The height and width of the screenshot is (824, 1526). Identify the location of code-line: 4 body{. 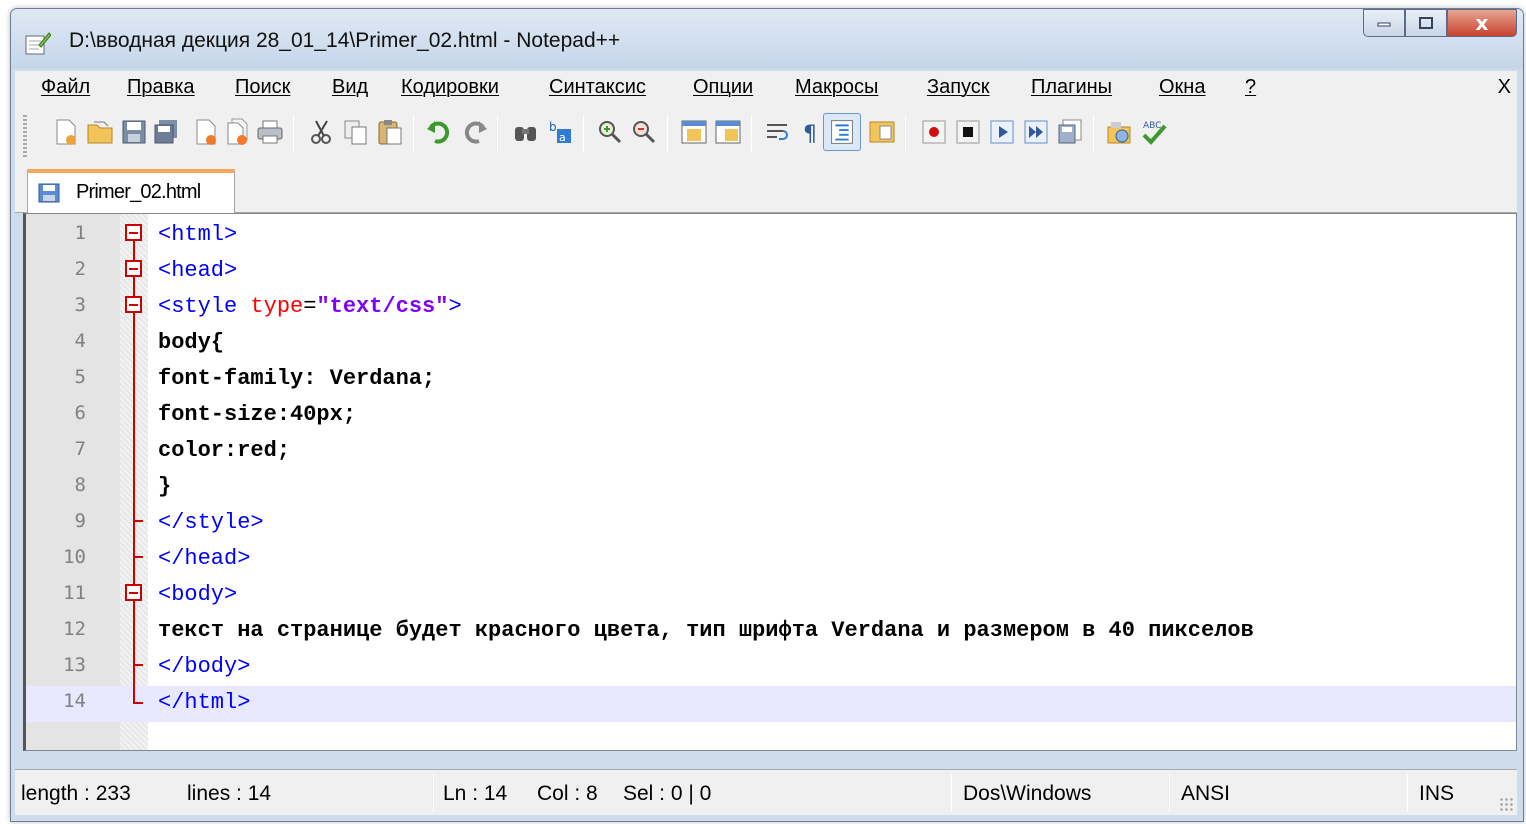
(771, 344).